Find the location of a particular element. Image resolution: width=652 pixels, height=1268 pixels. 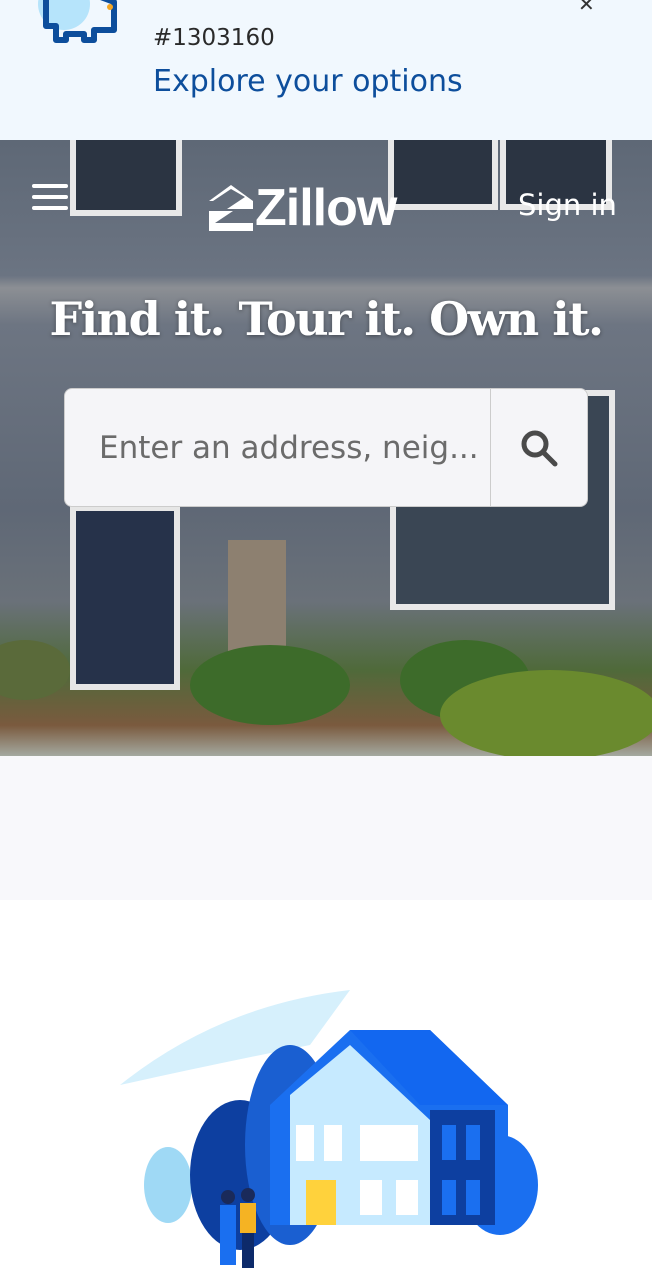

piggy-bank-icon is located at coordinates (77, 21).